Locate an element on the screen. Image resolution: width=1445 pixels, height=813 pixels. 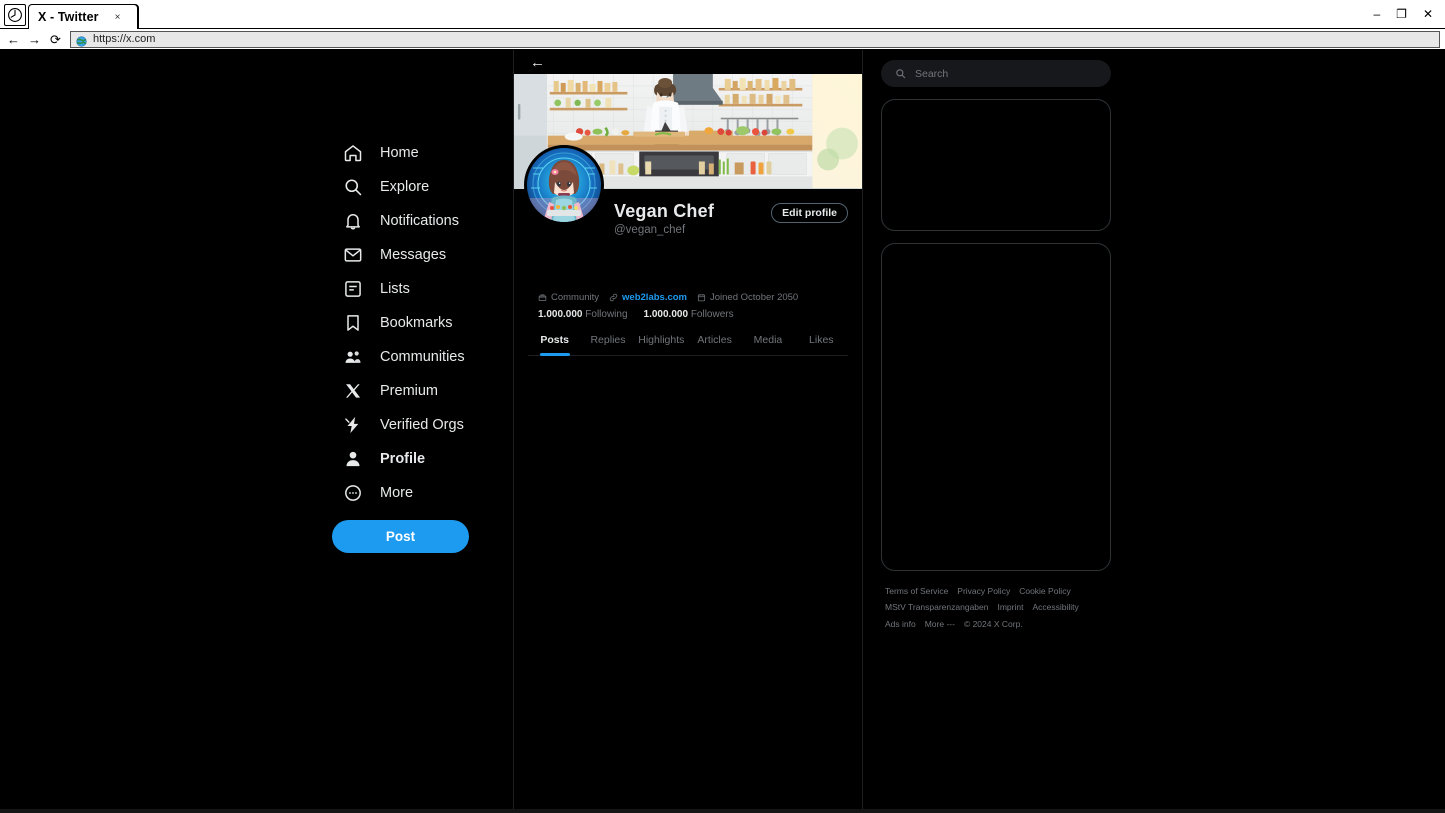
browser-titlebar: X - Twitter × – ❐ ✕ is located at coordinates (722, 14).